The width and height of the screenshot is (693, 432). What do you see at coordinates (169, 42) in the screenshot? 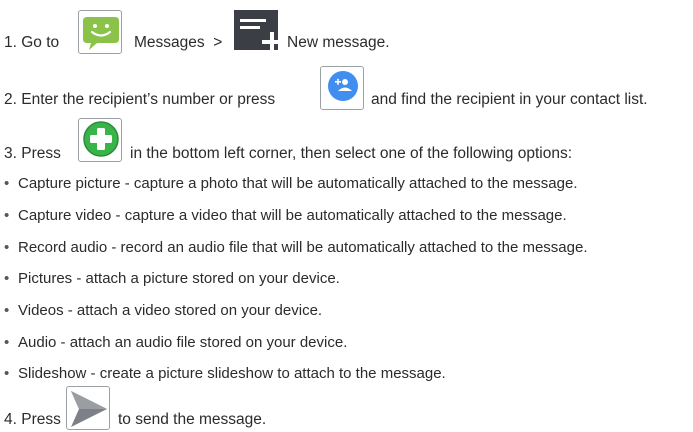
I see `messages-label: Messages` at bounding box center [169, 42].